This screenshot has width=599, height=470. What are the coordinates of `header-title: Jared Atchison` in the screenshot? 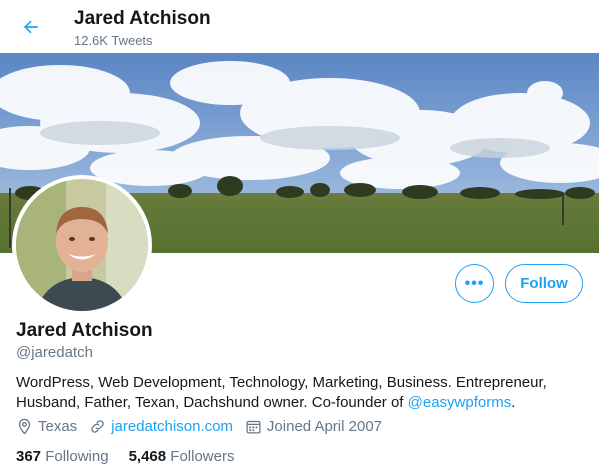 It's located at (142, 18).